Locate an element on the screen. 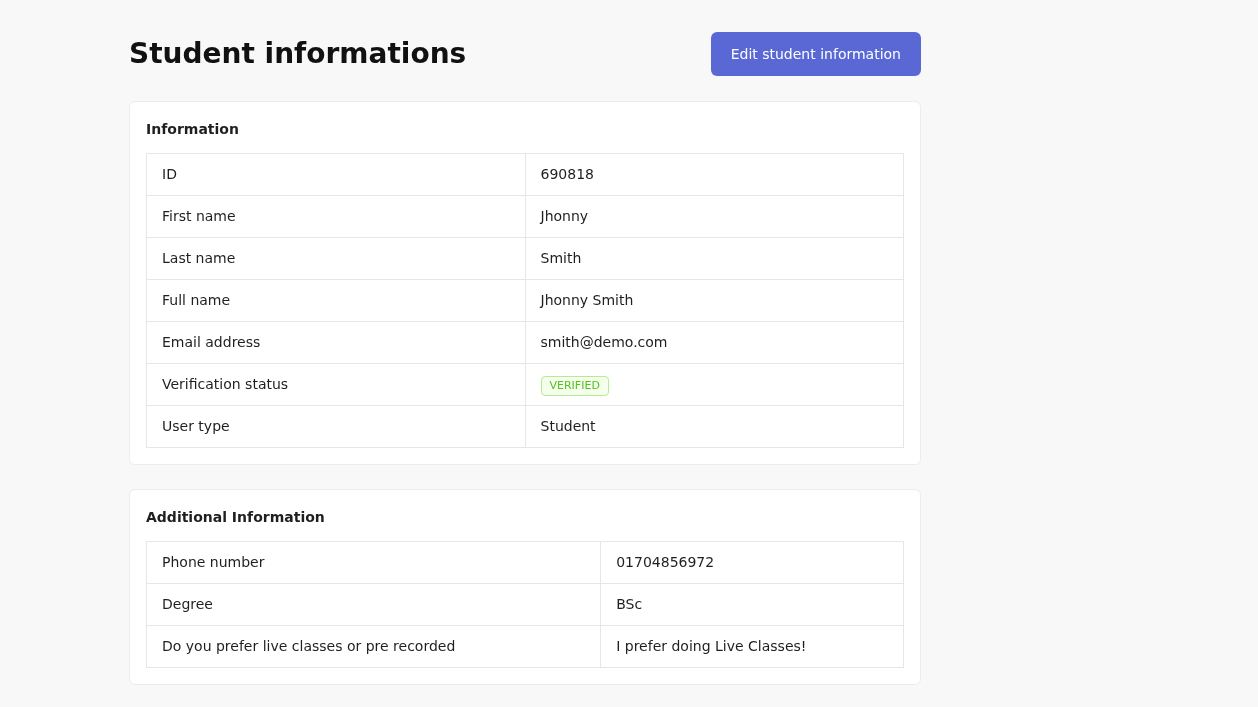  field-label: Degree is located at coordinates (187, 604).